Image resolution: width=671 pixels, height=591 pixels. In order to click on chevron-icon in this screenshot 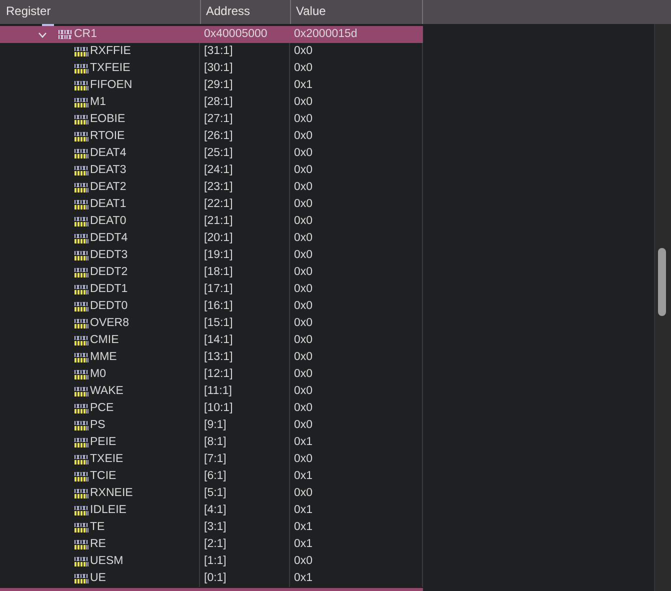, I will do `click(42, 35)`.